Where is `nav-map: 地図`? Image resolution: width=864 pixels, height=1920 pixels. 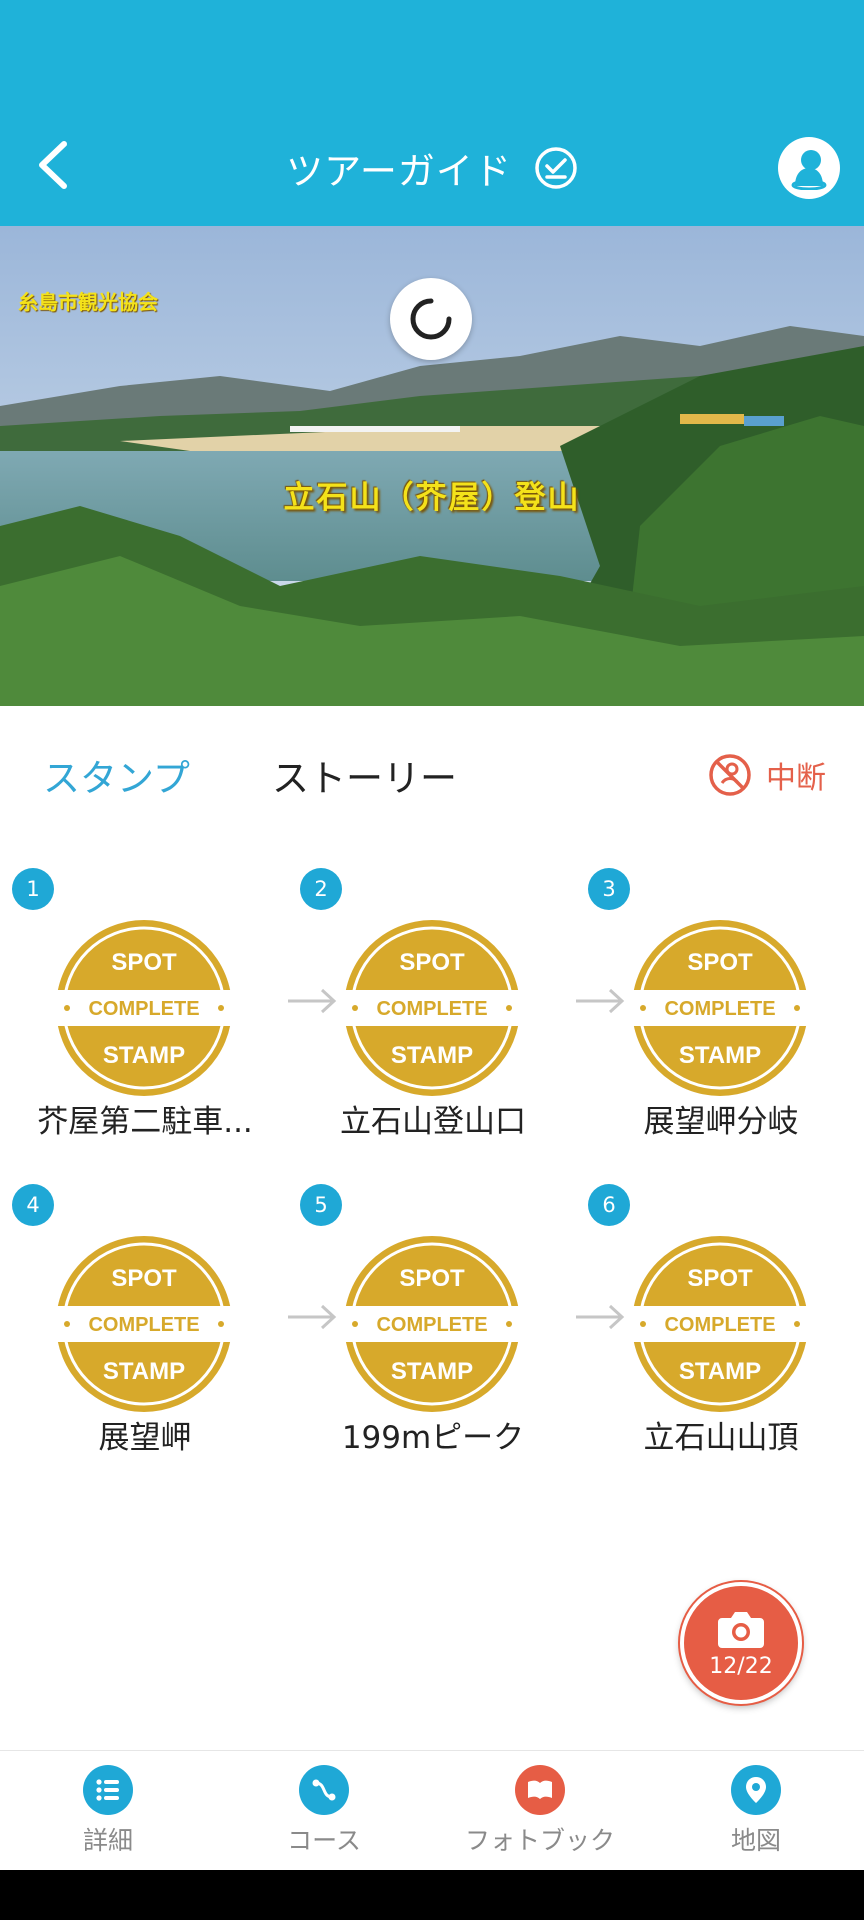 nav-map: 地図 is located at coordinates (756, 1815).